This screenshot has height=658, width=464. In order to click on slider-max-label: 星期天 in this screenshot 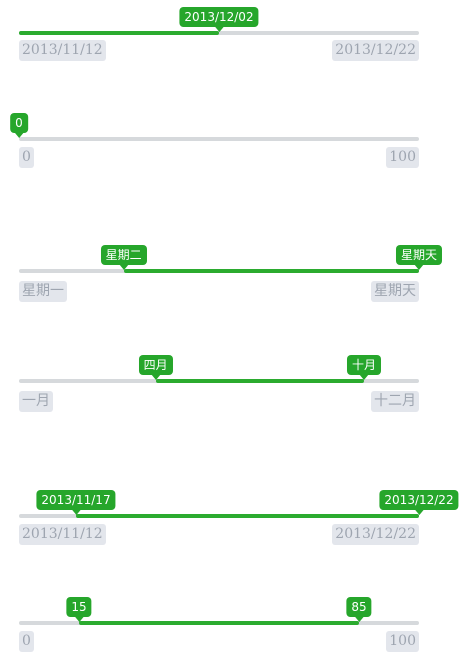, I will do `click(395, 291)`.